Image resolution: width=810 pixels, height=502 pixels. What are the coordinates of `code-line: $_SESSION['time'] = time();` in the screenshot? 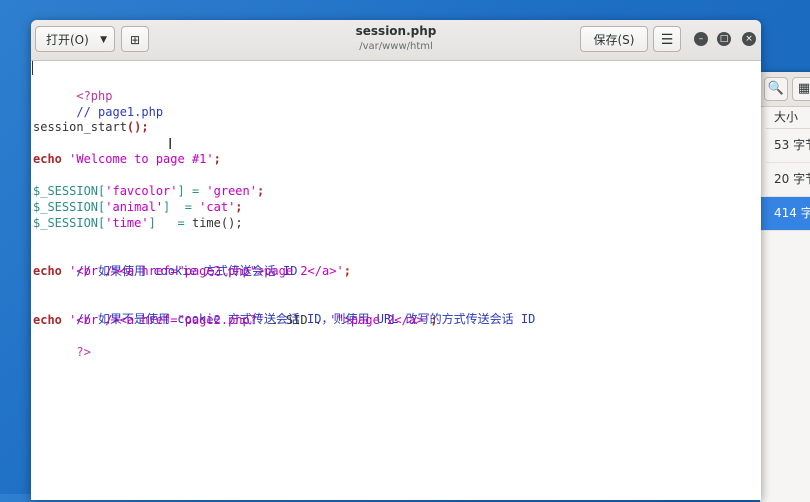 It's located at (138, 223).